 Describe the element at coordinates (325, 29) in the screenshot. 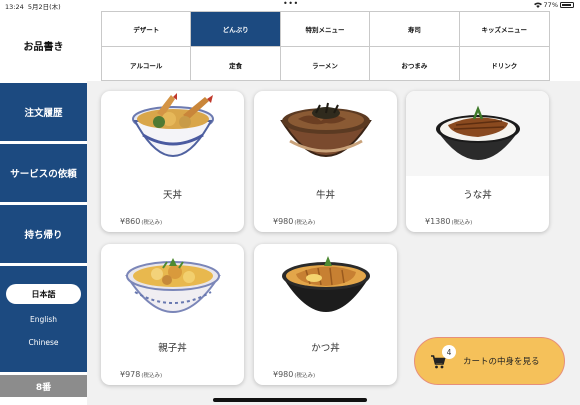

I see `tab-special-menu: 特別メニュー` at that location.